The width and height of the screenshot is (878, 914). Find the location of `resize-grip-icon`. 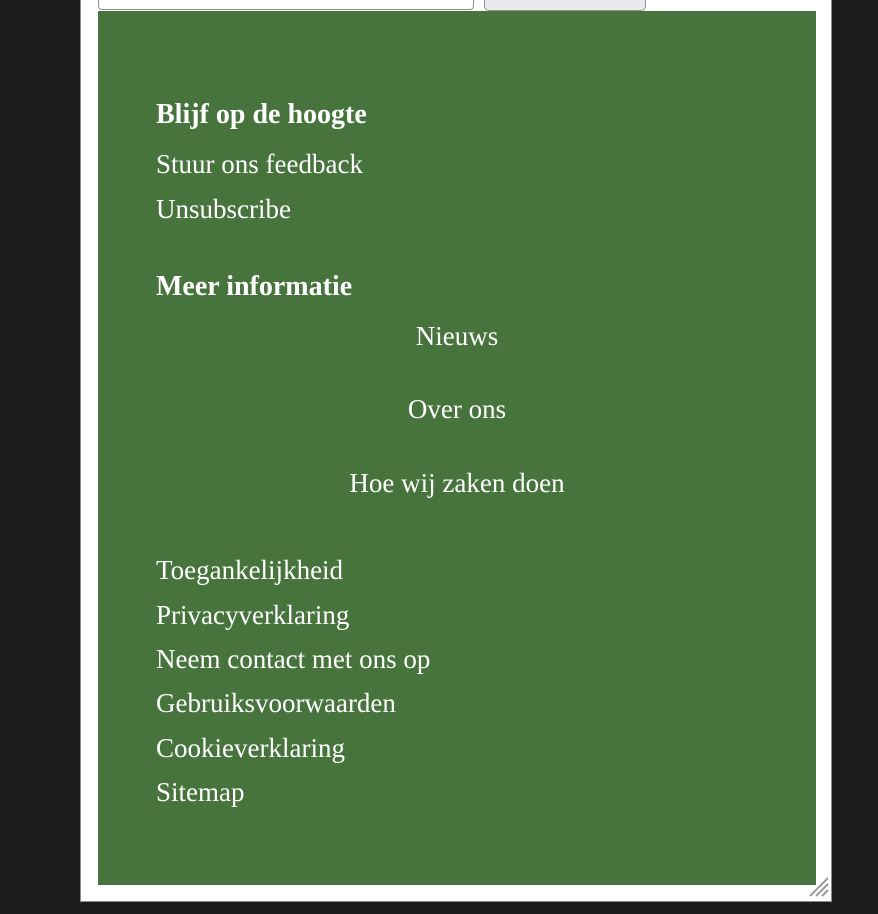

resize-grip-icon is located at coordinates (817, 885).